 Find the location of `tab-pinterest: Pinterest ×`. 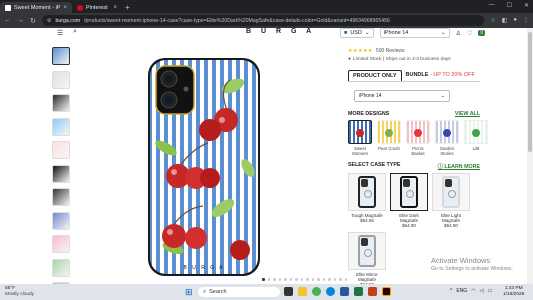

tab-pinterest: Pinterest × is located at coordinates (97, 7).